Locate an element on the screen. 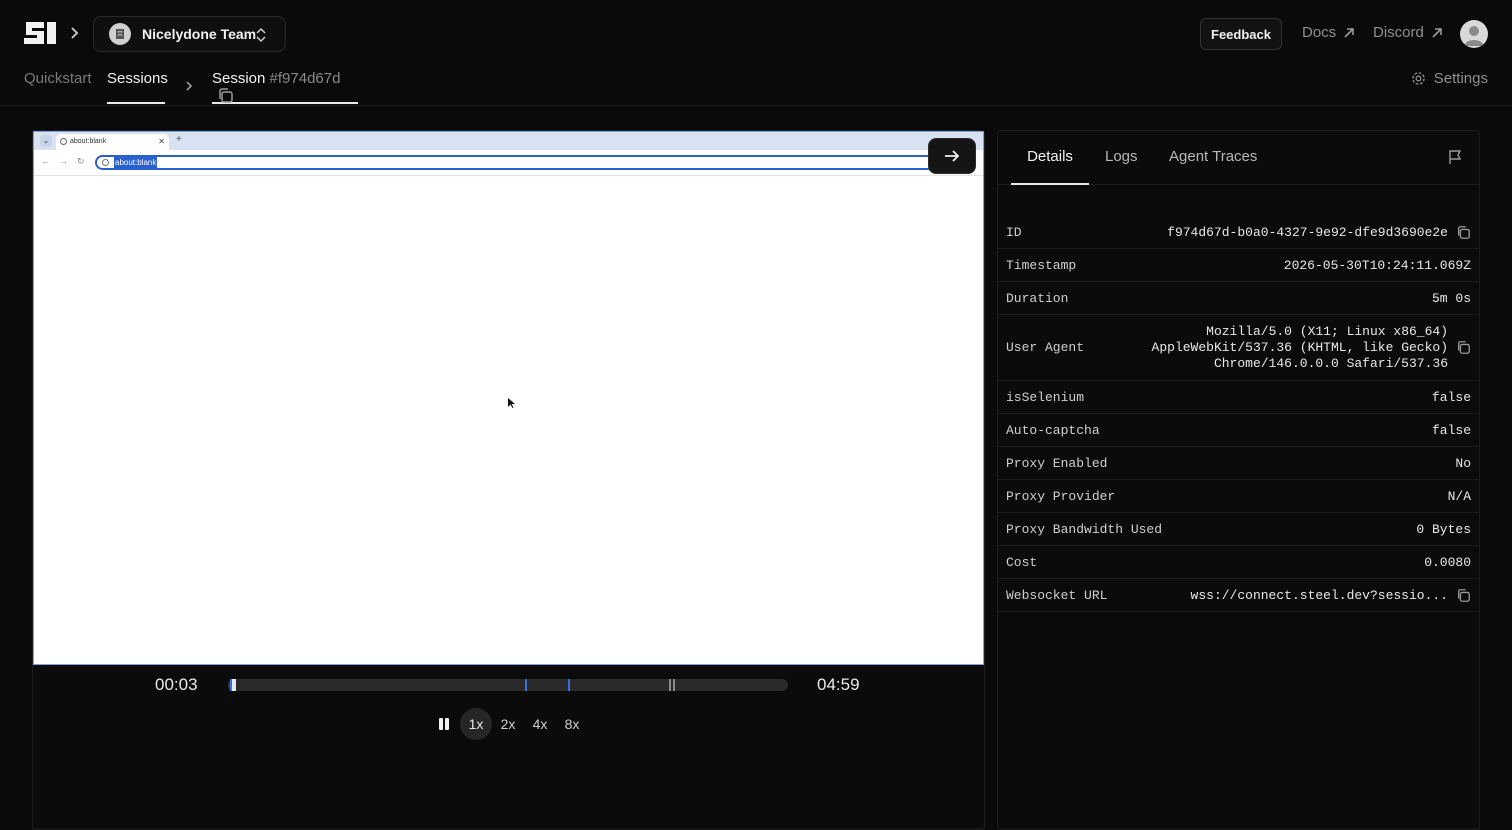 This screenshot has width=1512, height=830. tab-agent-traces: Agent Traces is located at coordinates (1213, 166).